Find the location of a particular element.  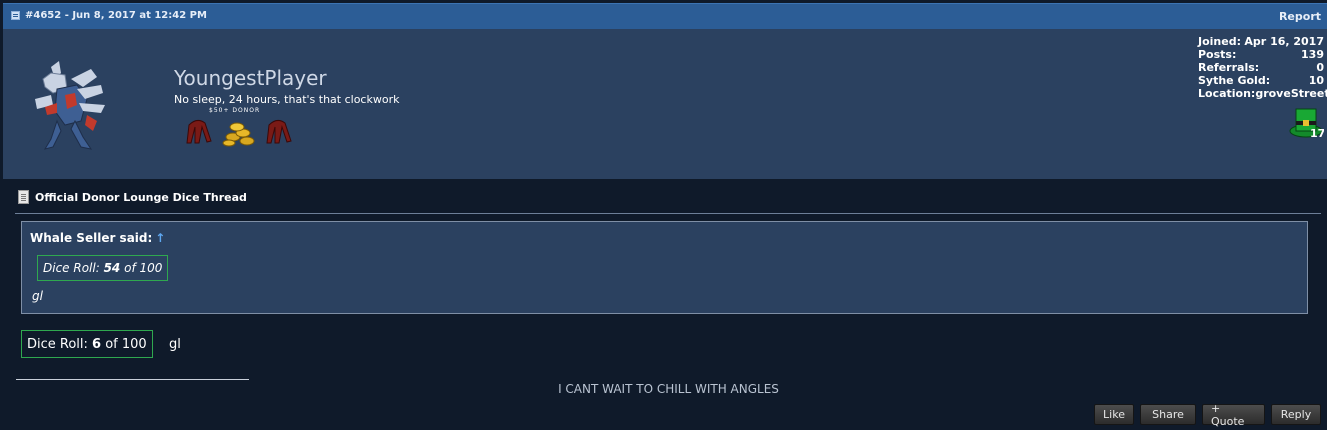

share-button: Share is located at coordinates (1168, 414).